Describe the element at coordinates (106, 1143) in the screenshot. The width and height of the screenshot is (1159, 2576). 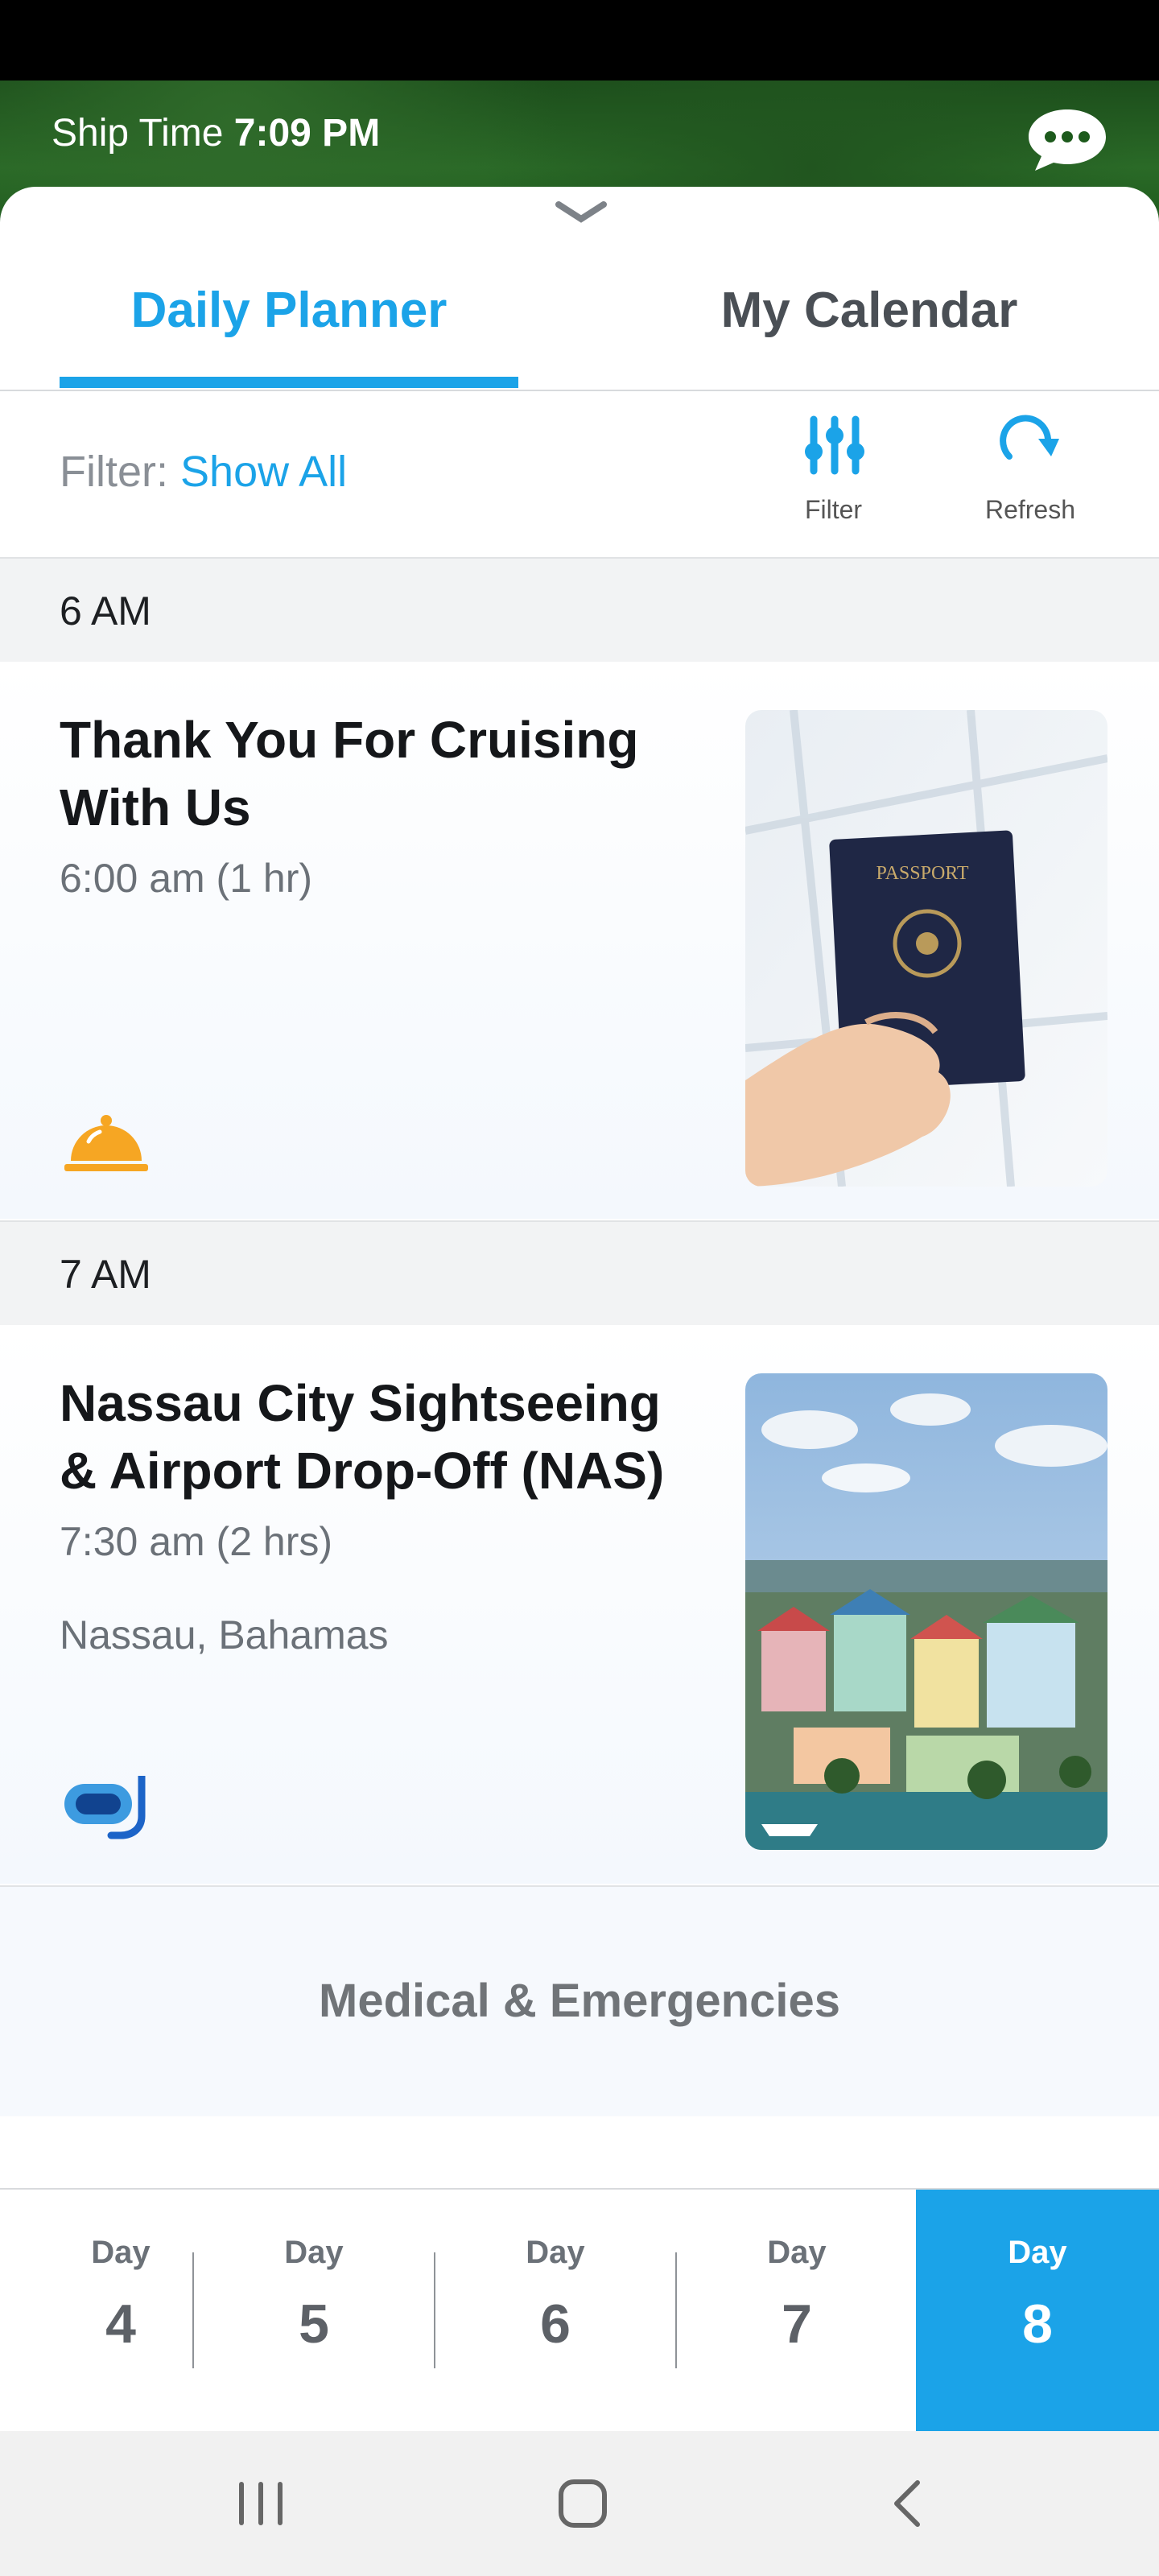
I see `service-bell-icon` at that location.